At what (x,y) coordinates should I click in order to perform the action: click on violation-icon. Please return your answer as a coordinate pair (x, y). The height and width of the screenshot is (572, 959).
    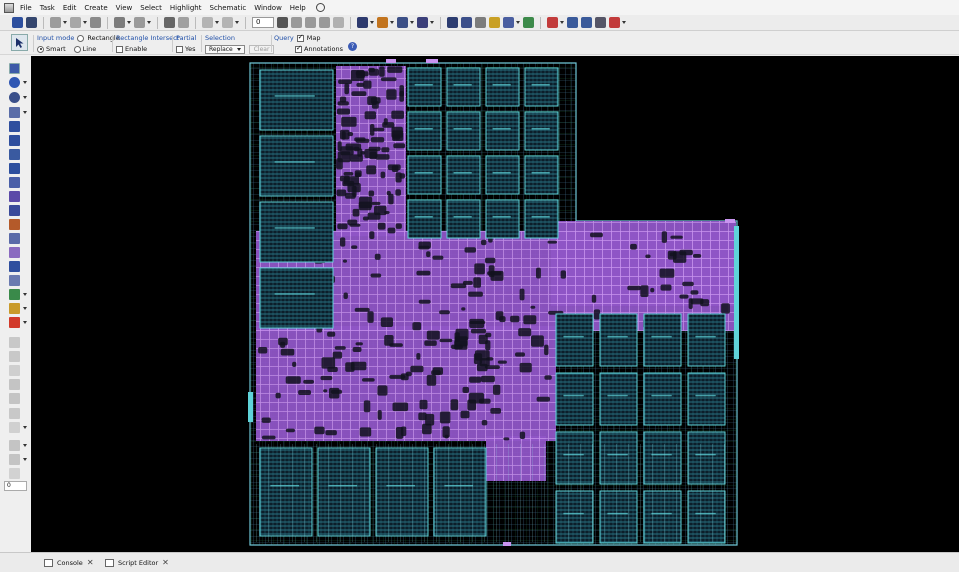
    Looking at the image, I should click on (572, 22).